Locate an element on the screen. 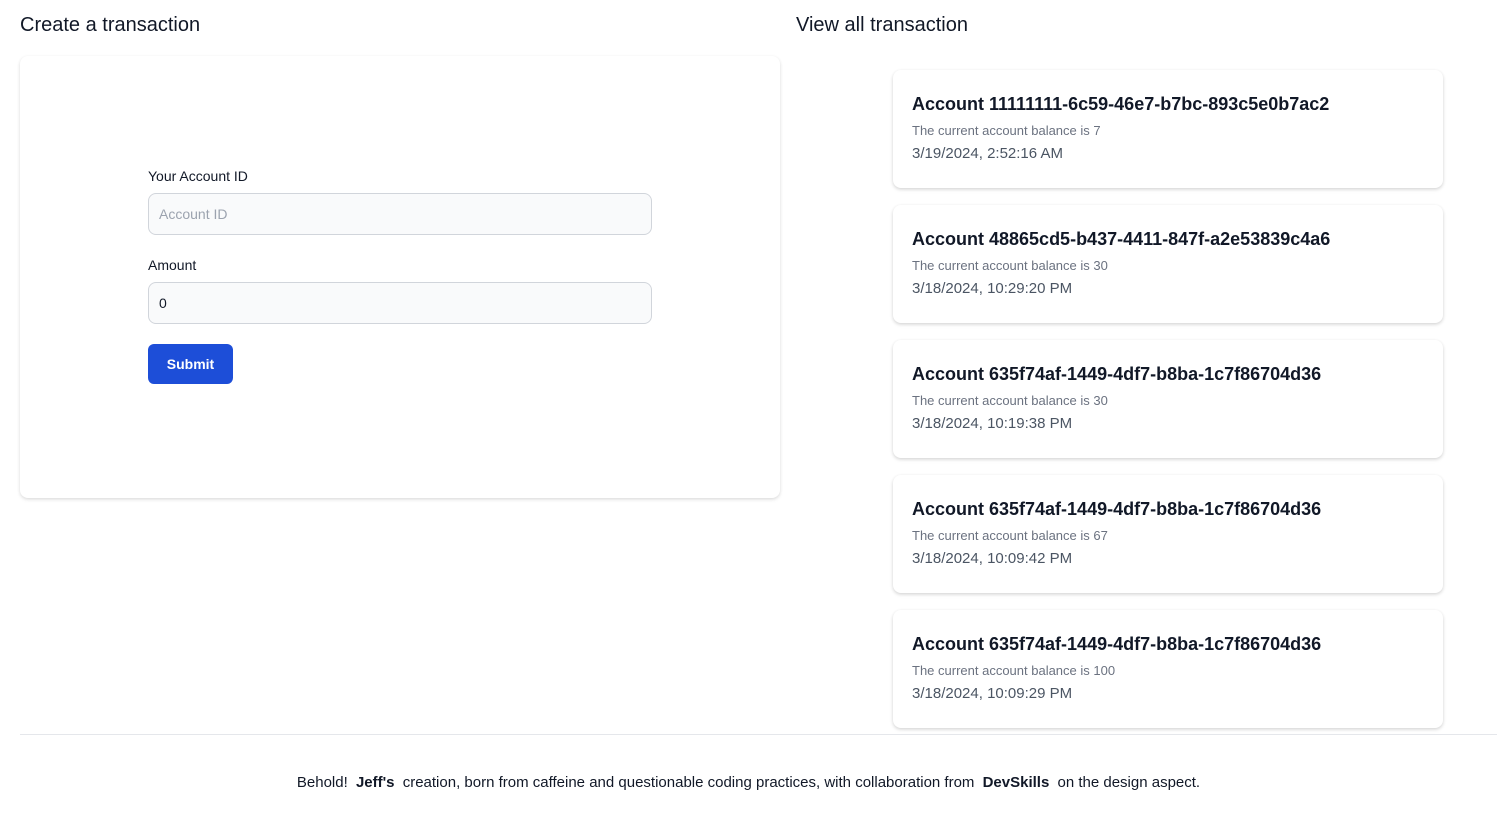 This screenshot has height=839, width=1497. transaction-timestamp: 3/19/2024, 2:52:16 AM is located at coordinates (987, 153).